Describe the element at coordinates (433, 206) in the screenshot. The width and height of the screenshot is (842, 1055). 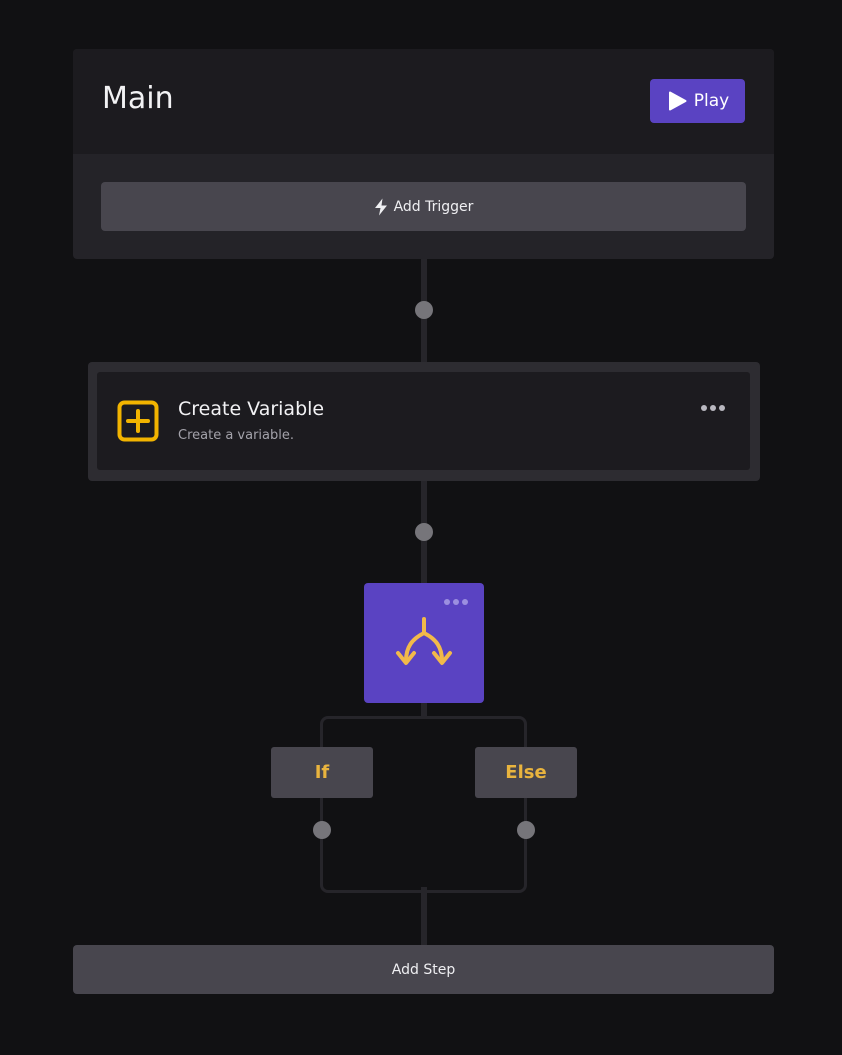
I see `add-trigger-label: Add Trigger` at that location.